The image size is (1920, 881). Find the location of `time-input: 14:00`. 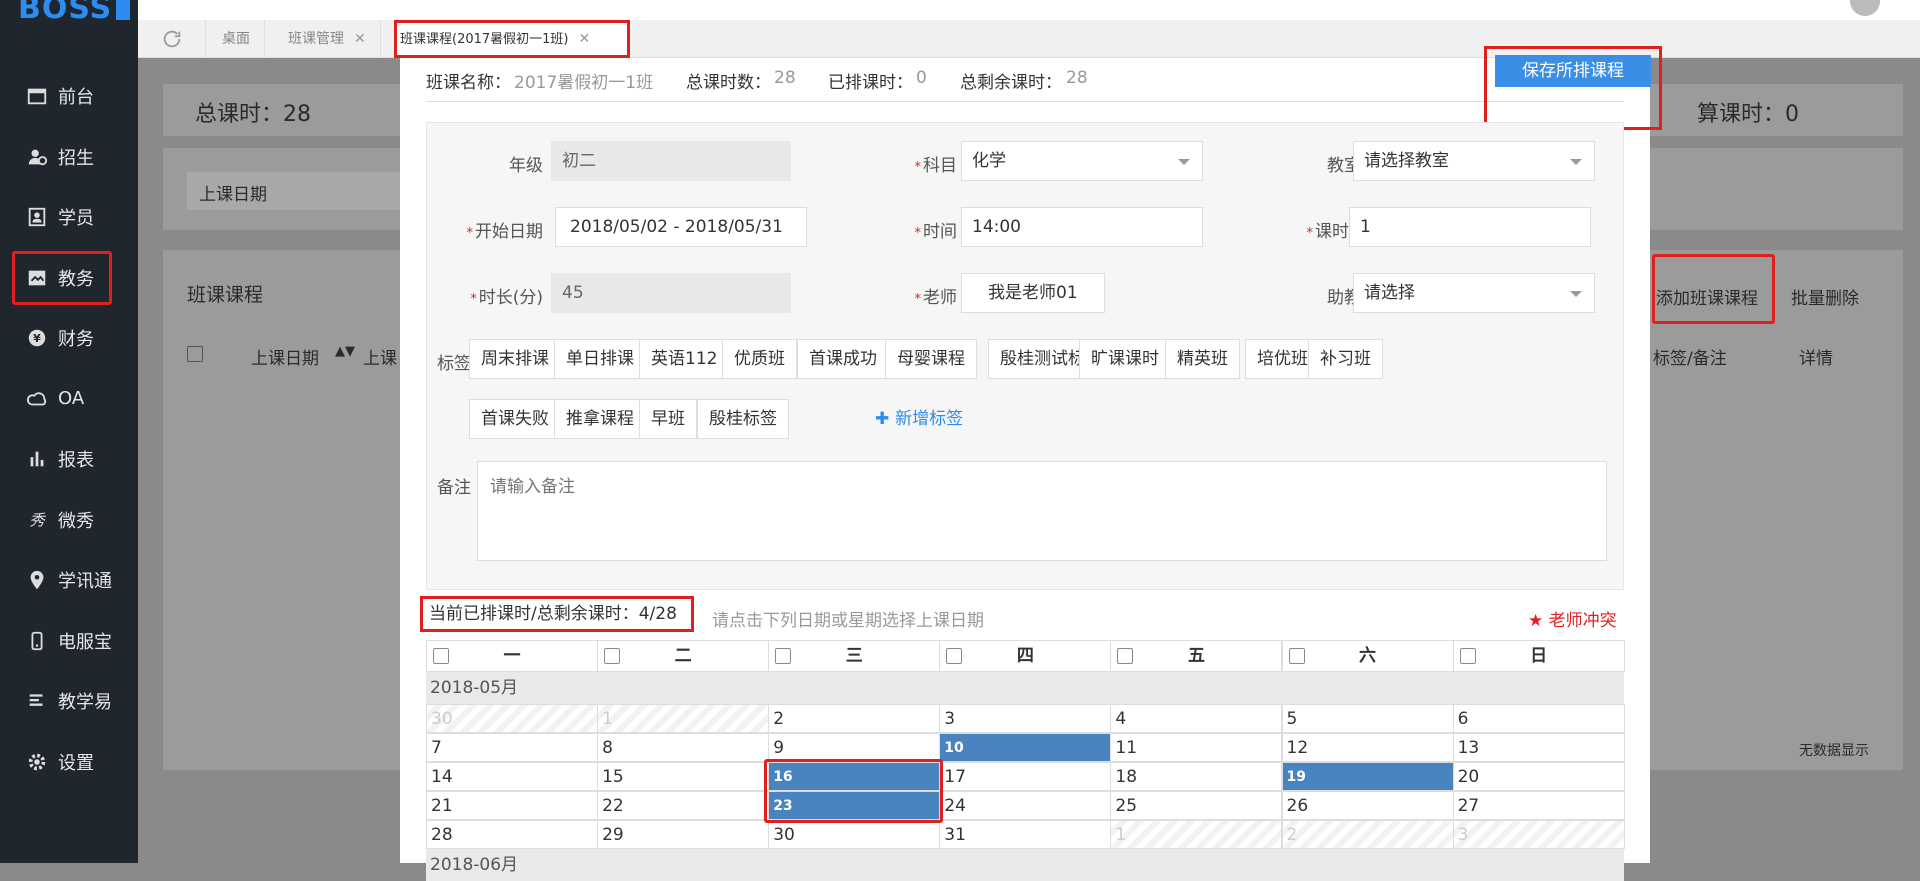

time-input: 14:00 is located at coordinates (1082, 227).